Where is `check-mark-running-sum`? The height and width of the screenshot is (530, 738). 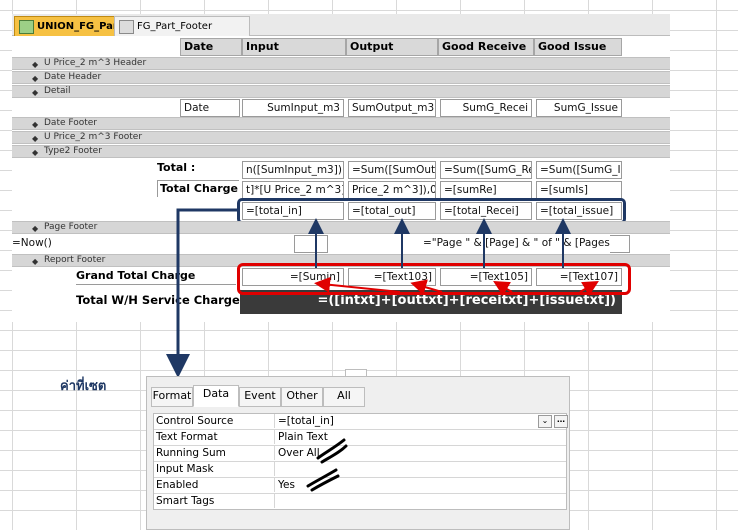
check-mark-running-sum is located at coordinates (332, 451).